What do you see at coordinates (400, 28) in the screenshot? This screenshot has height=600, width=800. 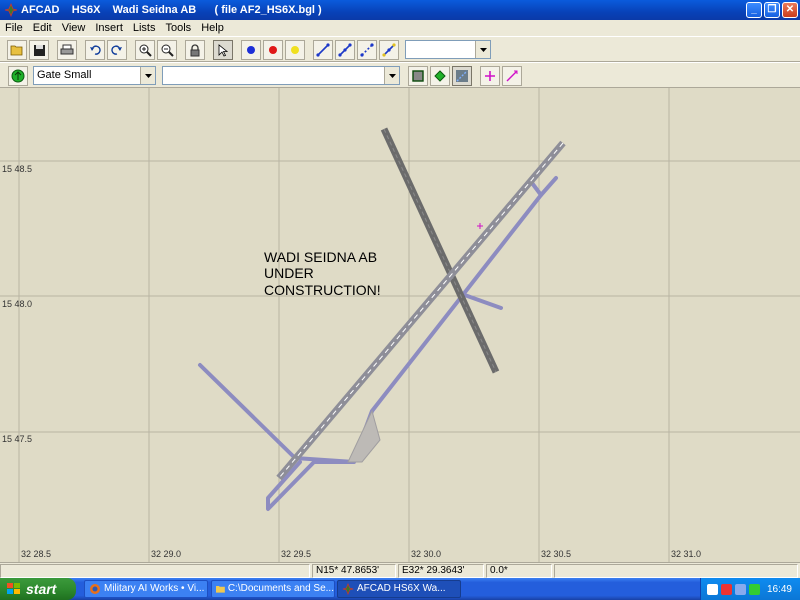 I see `menu-bar: File Edit View Insert Lists Tools Help` at bounding box center [400, 28].